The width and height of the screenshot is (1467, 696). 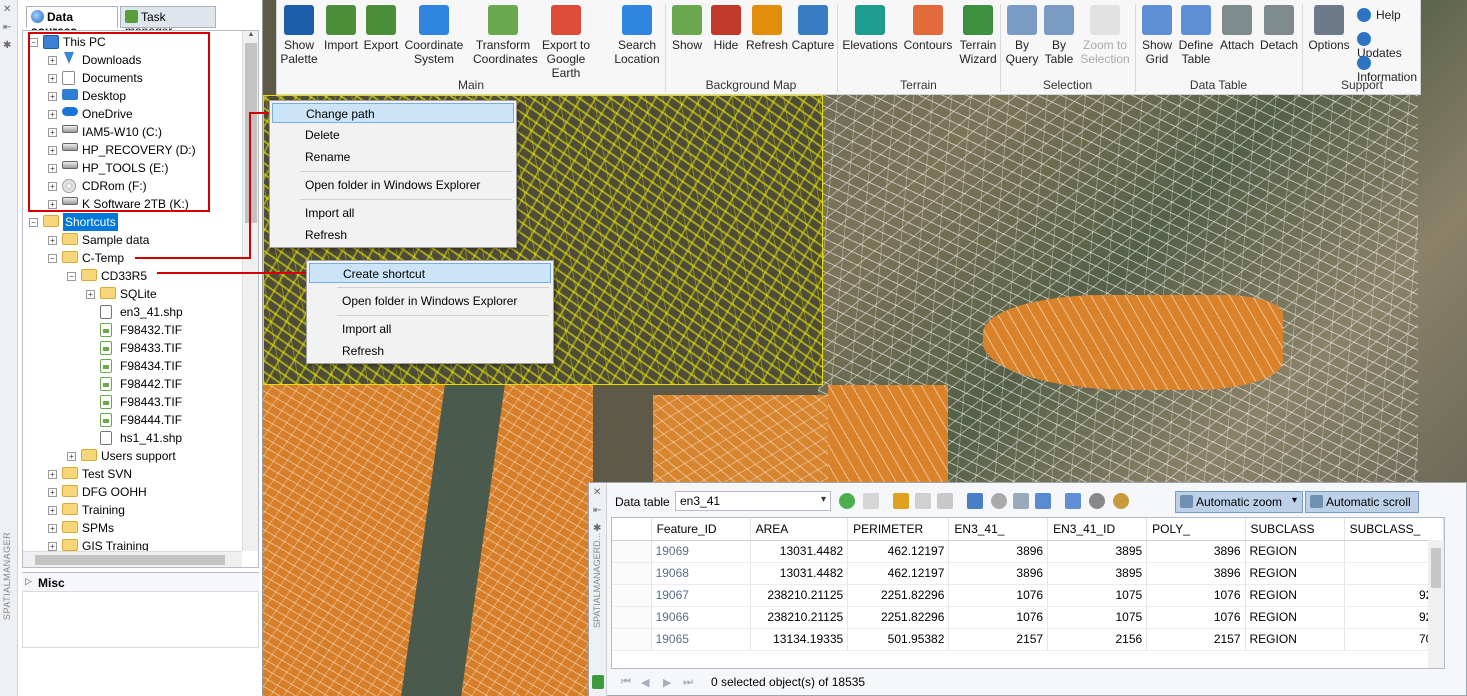 What do you see at coordinates (168, 22) in the screenshot?
I see `tab-task-manager: Task manager` at bounding box center [168, 22].